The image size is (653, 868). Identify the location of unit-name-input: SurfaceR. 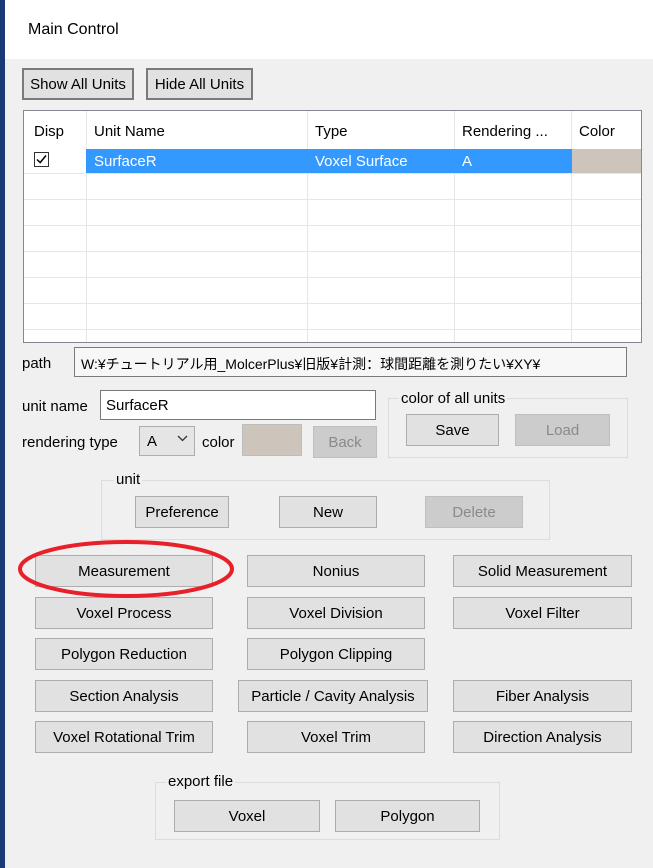
(238, 405).